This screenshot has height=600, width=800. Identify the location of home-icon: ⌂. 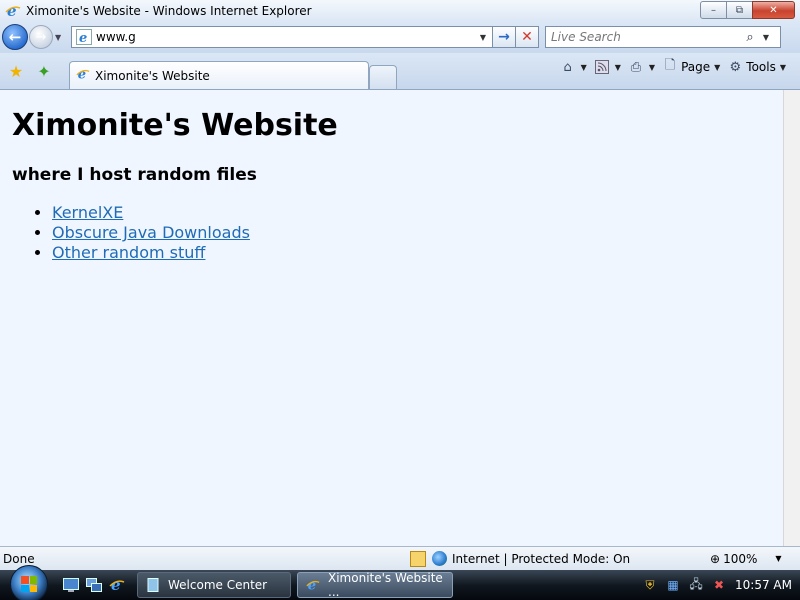
(567, 67).